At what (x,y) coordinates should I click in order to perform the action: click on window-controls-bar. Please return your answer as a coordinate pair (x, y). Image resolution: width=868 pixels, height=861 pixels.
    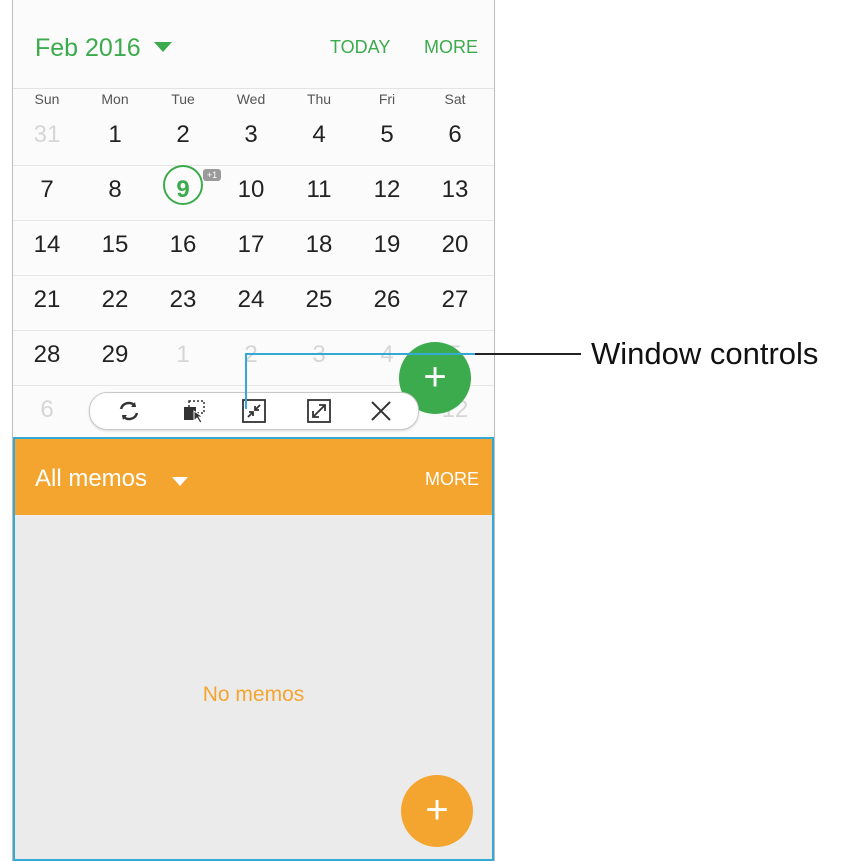
    Looking at the image, I should click on (254, 411).